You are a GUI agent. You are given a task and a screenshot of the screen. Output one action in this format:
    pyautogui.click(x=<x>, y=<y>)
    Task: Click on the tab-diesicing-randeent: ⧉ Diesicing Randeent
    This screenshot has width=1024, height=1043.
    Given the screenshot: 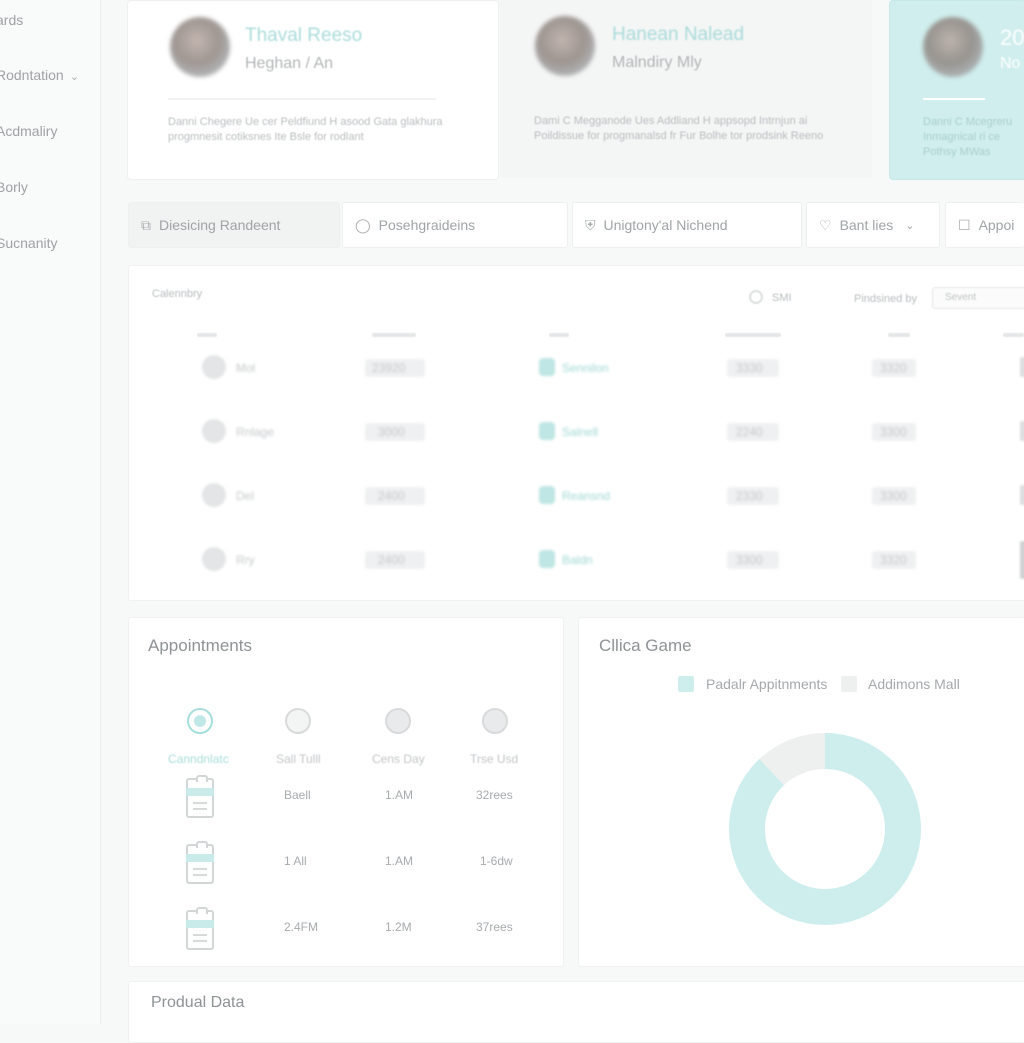 What is the action you would take?
    pyautogui.click(x=234, y=225)
    